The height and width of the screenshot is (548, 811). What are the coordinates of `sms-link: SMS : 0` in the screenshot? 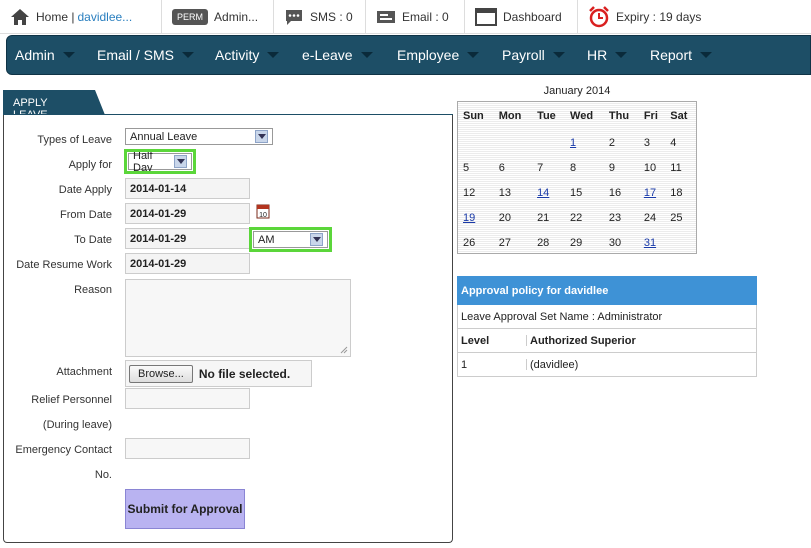 It's located at (320, 17).